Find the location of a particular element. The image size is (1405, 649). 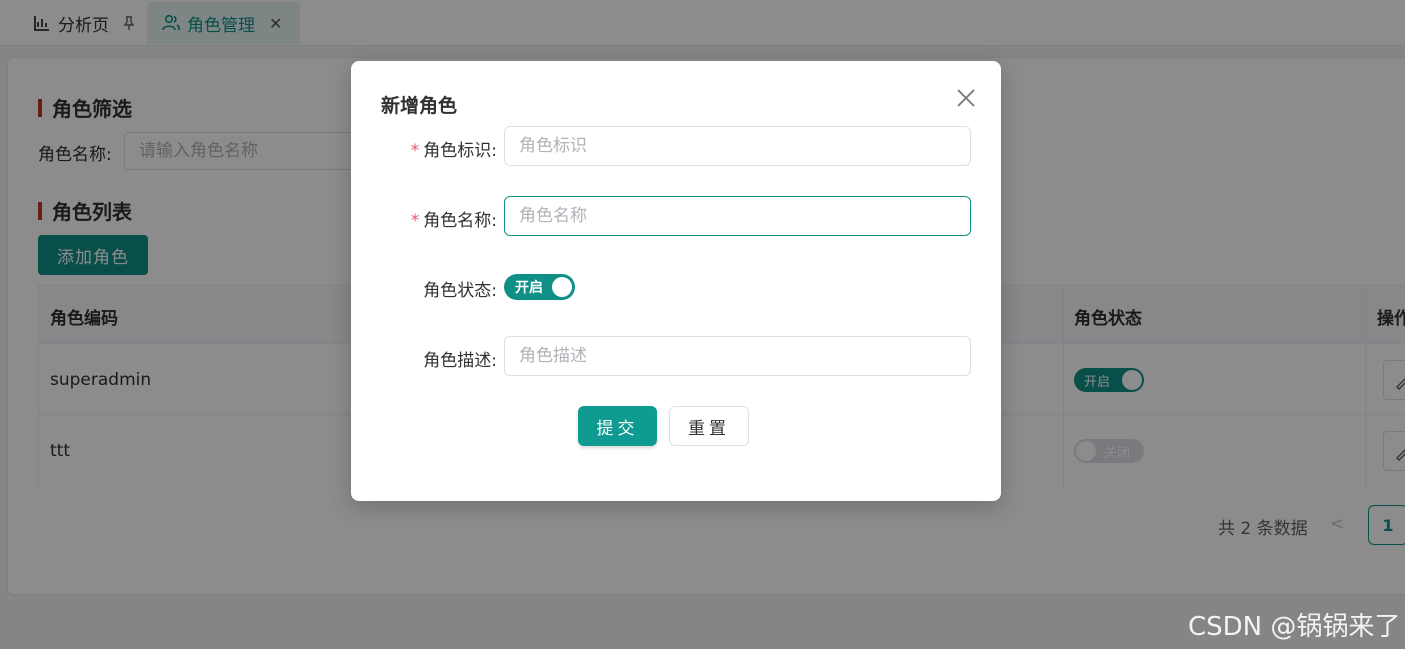

watermark: CSDN @锅锅来了 is located at coordinates (1294, 627).